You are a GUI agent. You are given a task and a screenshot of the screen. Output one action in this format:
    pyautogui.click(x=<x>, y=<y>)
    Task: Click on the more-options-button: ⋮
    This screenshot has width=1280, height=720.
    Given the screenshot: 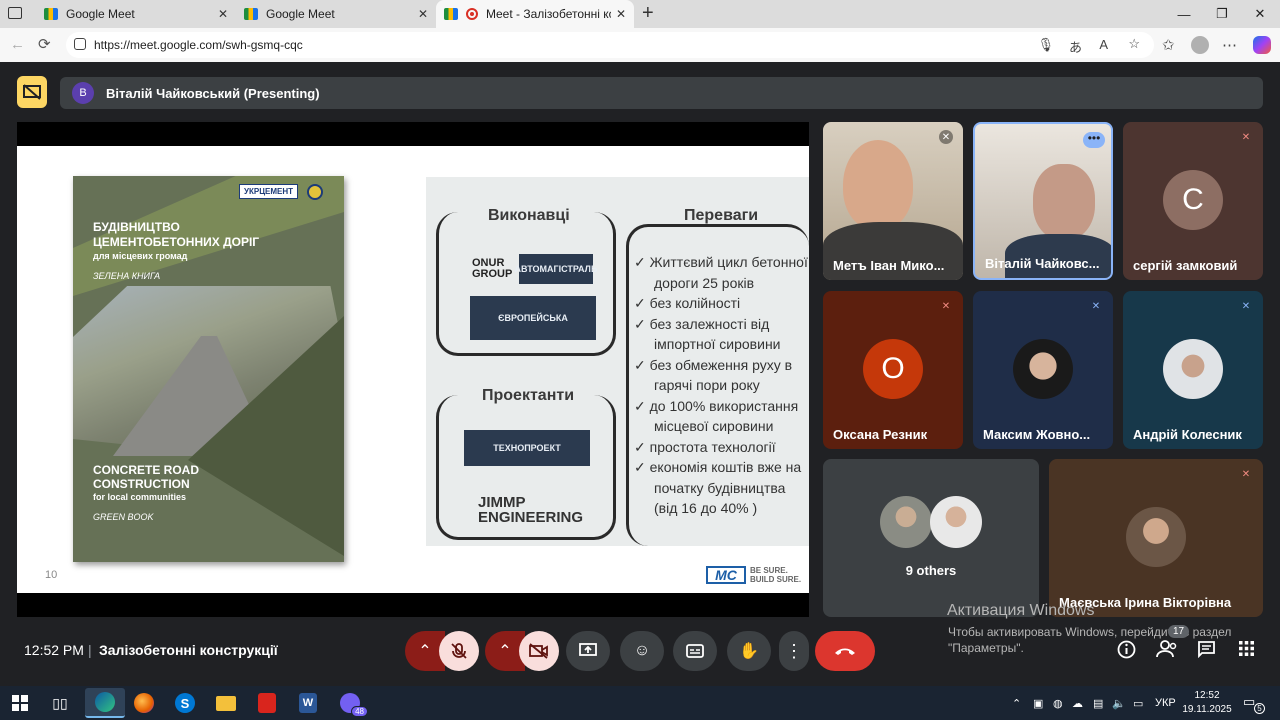 What is the action you would take?
    pyautogui.click(x=794, y=651)
    